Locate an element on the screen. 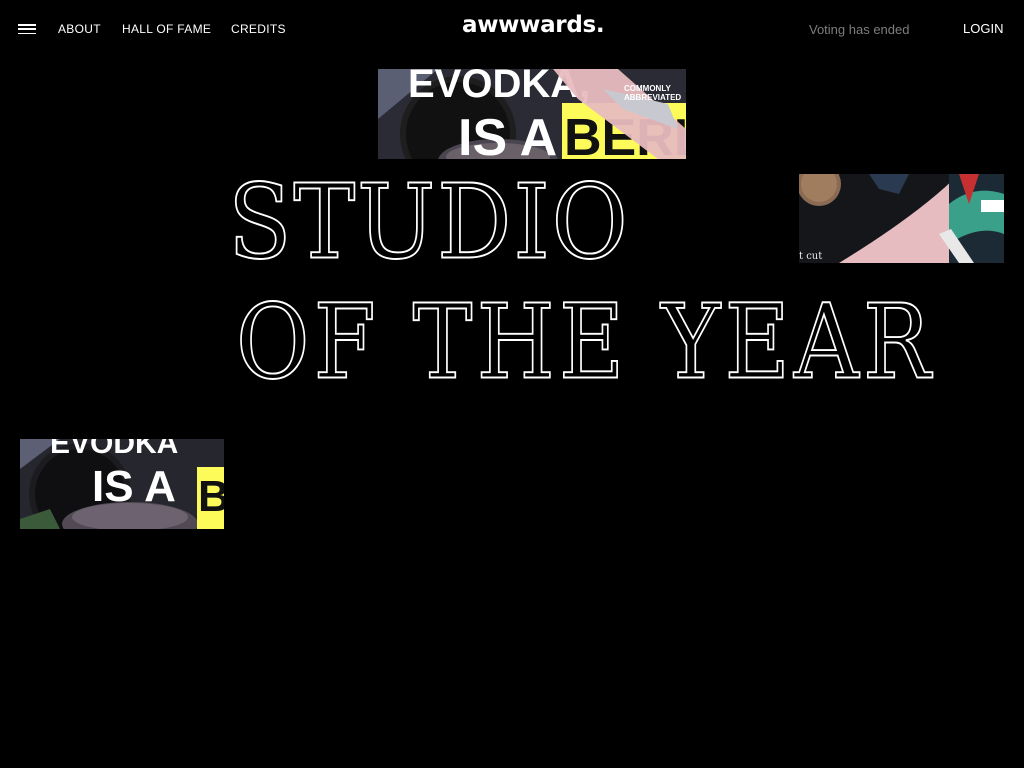 Image resolution: width=1024 pixels, height=768 pixels. thumbnail-left-headline-2: IS A is located at coordinates (134, 486).